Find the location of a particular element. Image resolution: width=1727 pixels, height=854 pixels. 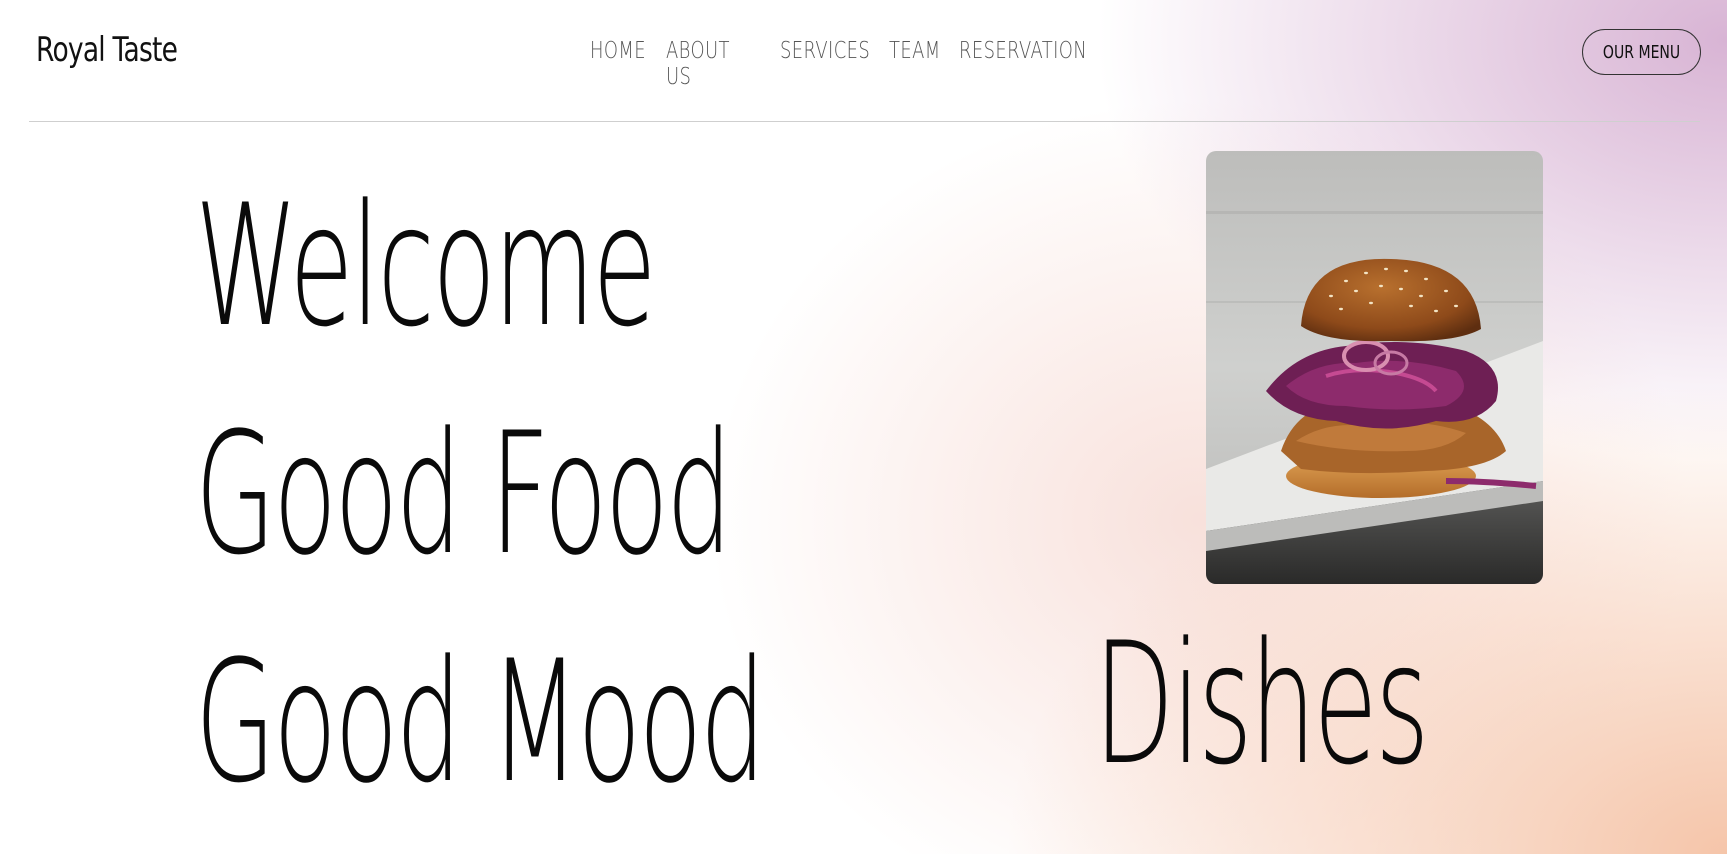

hero-line-good-food: Good Food is located at coordinates (463, 494).